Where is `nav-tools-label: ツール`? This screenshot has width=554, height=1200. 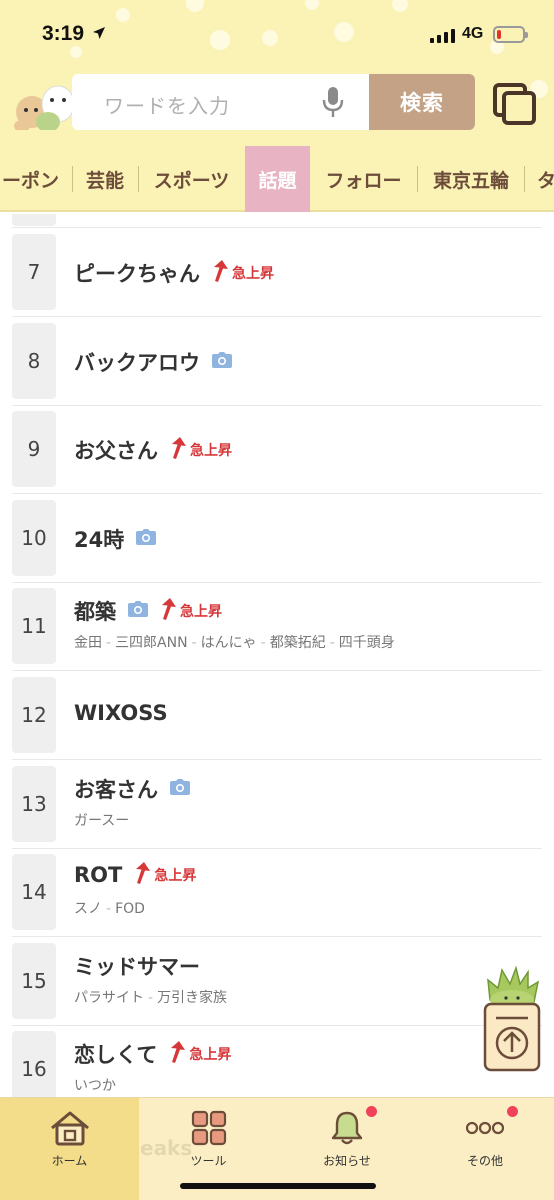 nav-tools-label: ツール is located at coordinates (208, 1161).